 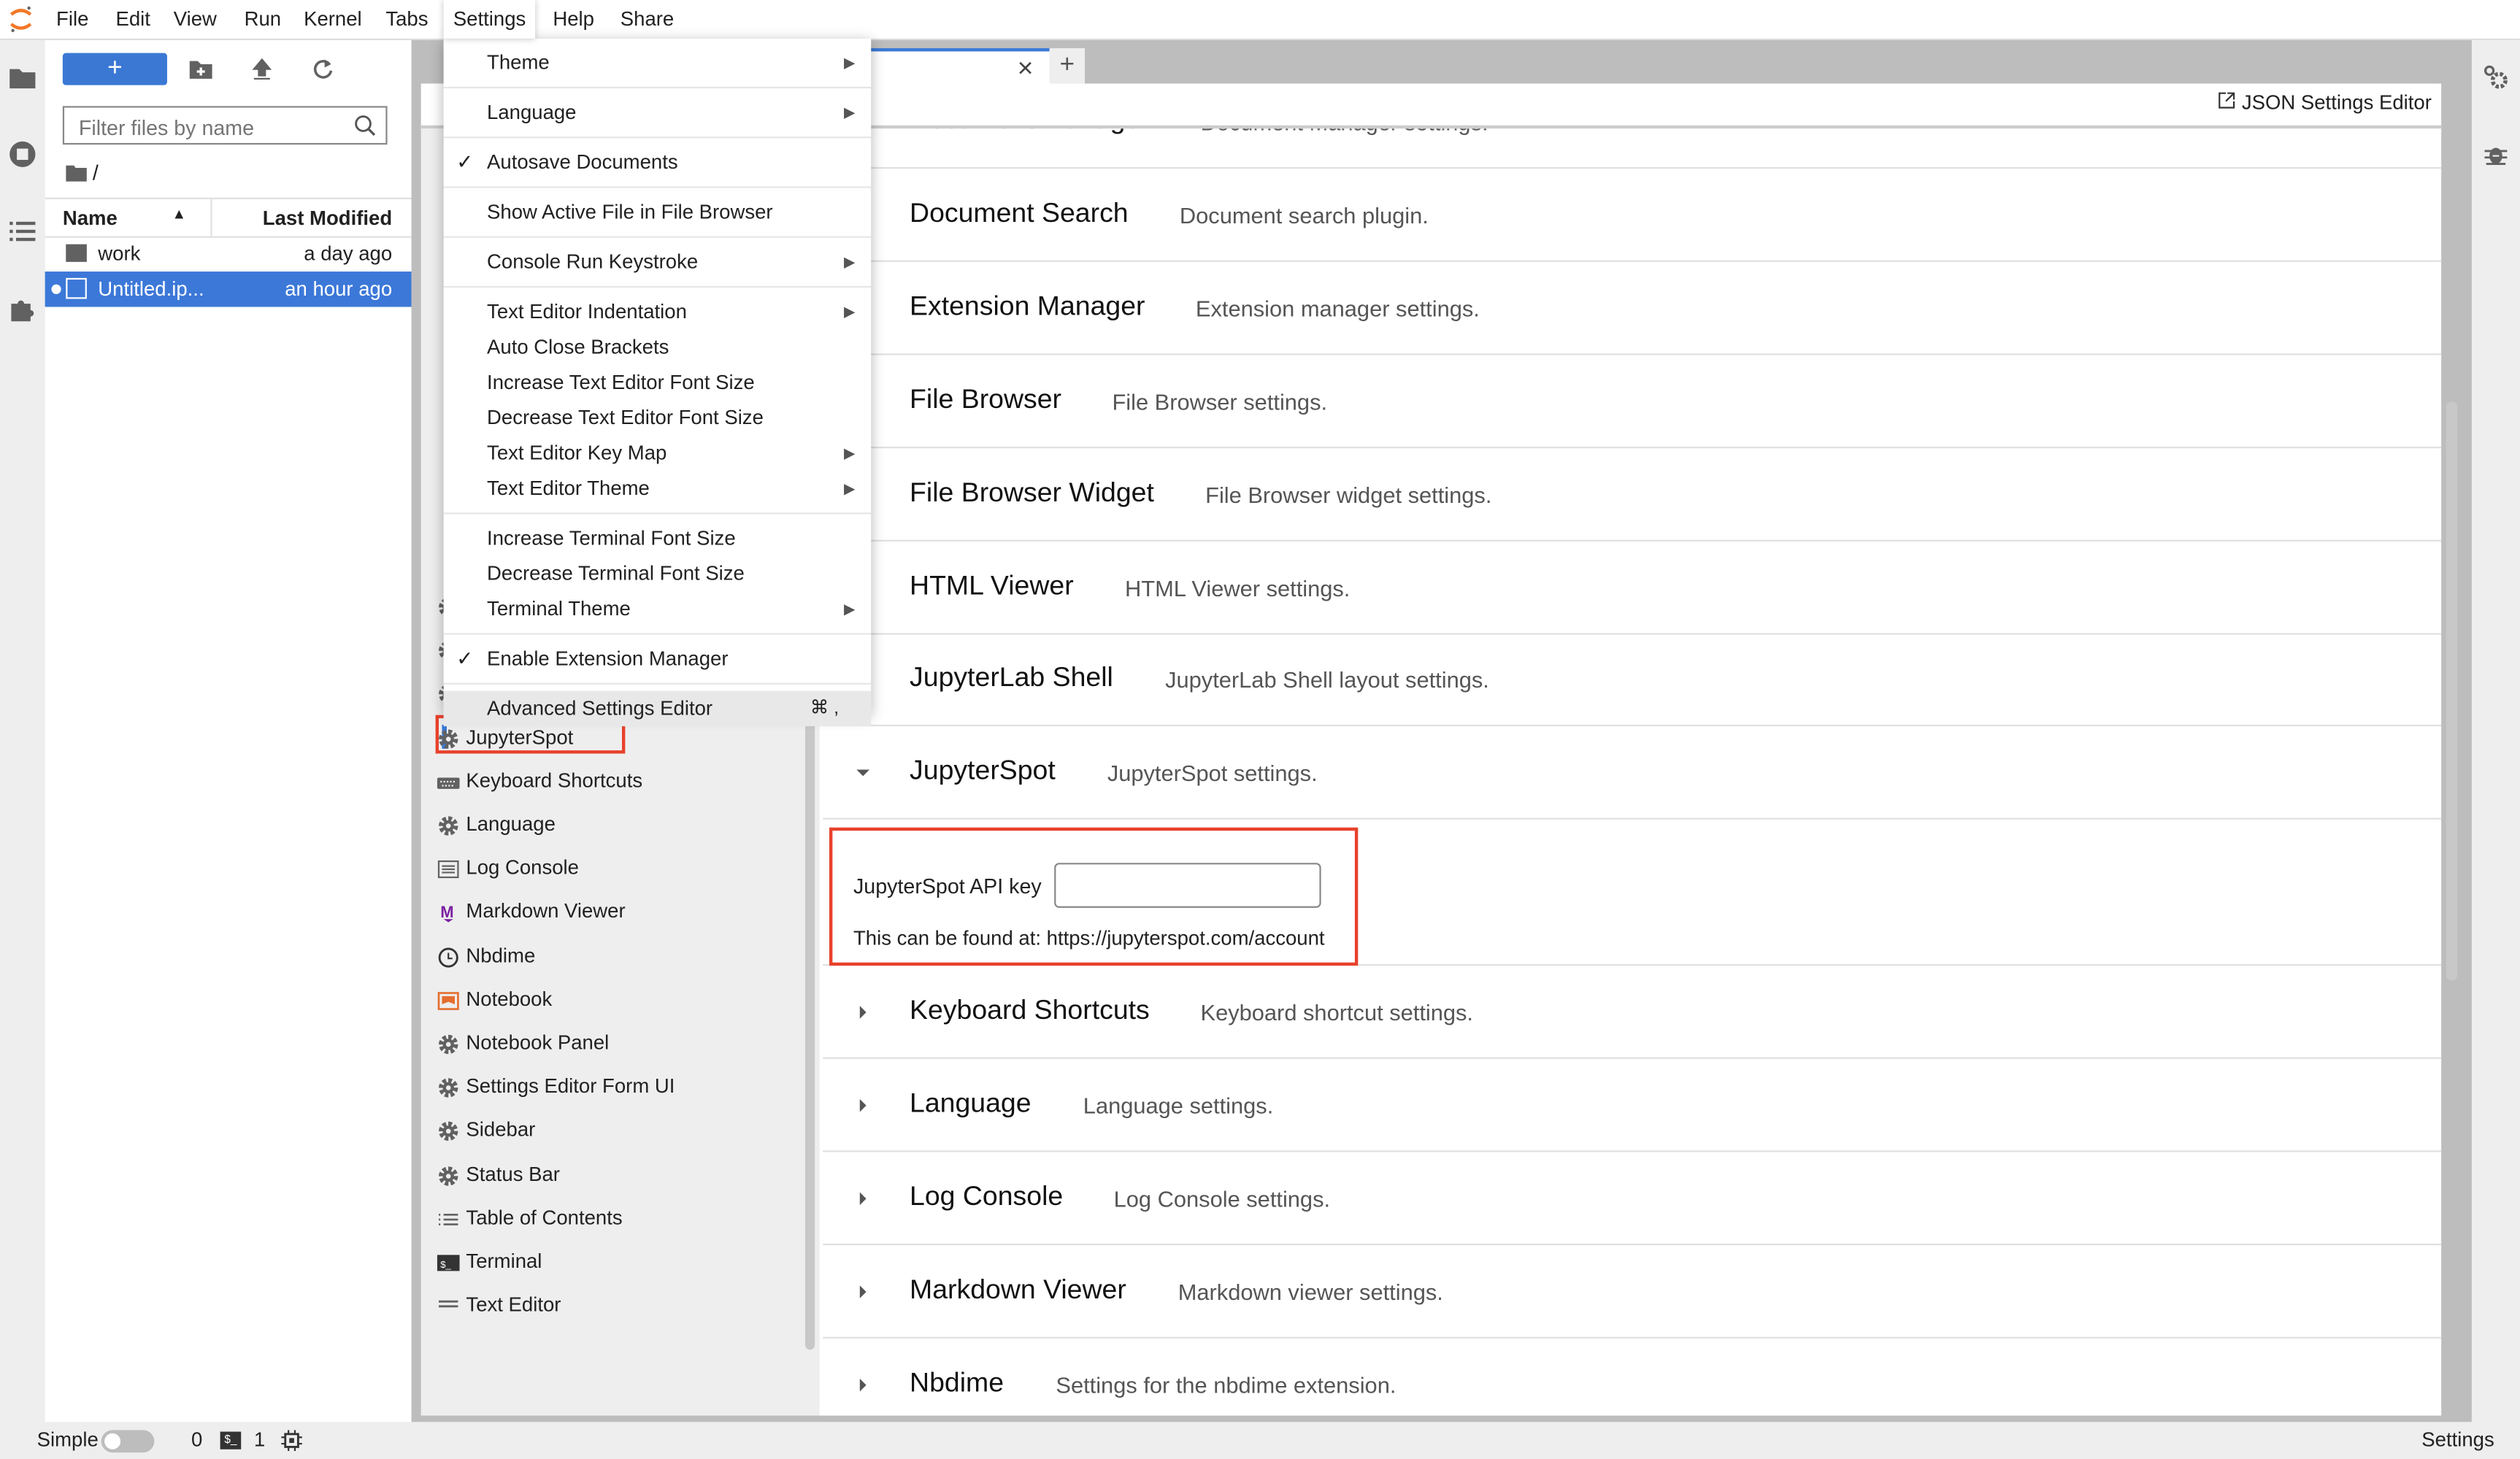 What do you see at coordinates (658, 112) in the screenshot?
I see `menu-item-language: Language ▶` at bounding box center [658, 112].